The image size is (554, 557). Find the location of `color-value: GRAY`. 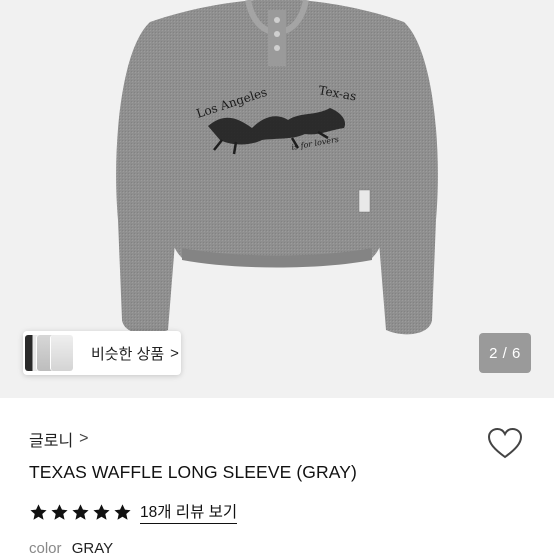

color-value: GRAY is located at coordinates (92, 548).